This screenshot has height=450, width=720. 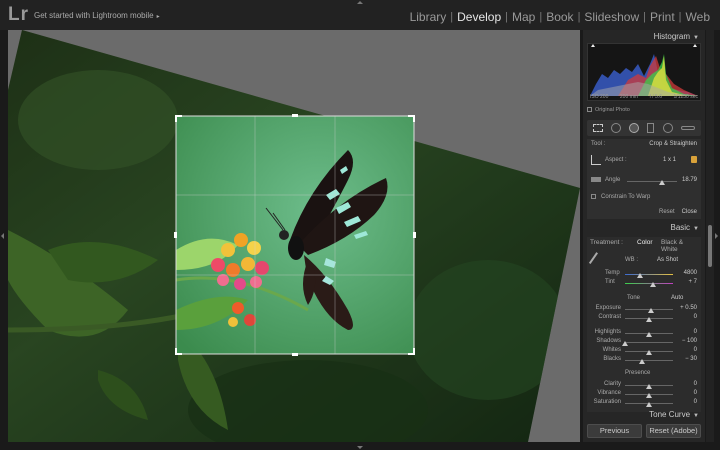 What do you see at coordinates (18, 14) in the screenshot?
I see `lightroom-logo: Lr` at bounding box center [18, 14].